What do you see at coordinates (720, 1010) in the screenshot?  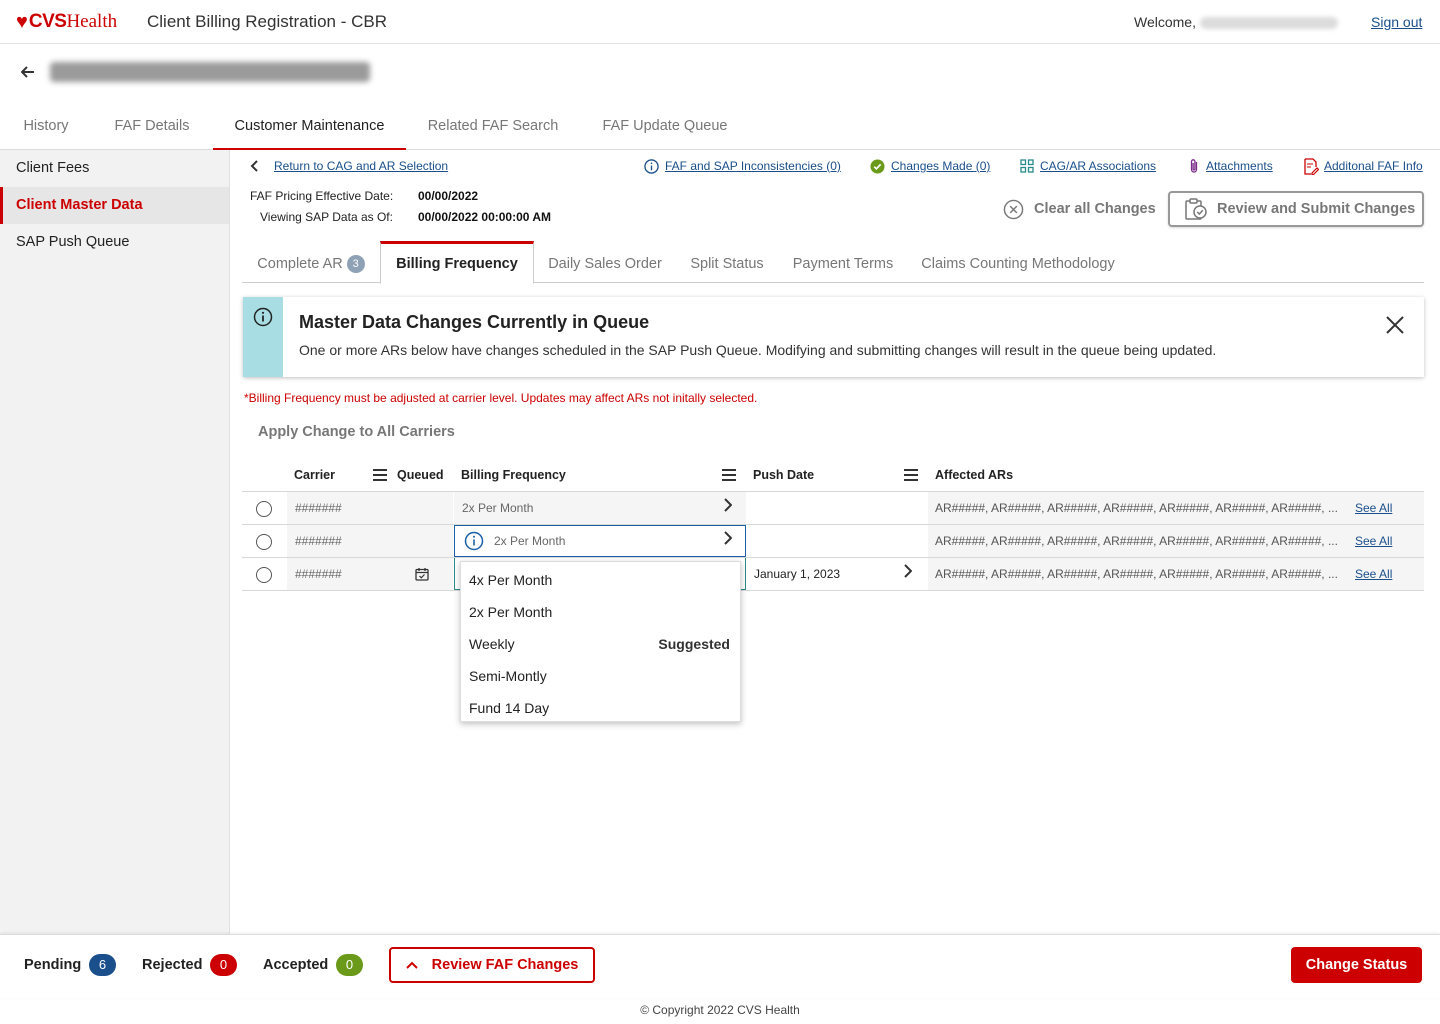 I see `copyright-text: © Copyright 2022 CVS Health` at bounding box center [720, 1010].